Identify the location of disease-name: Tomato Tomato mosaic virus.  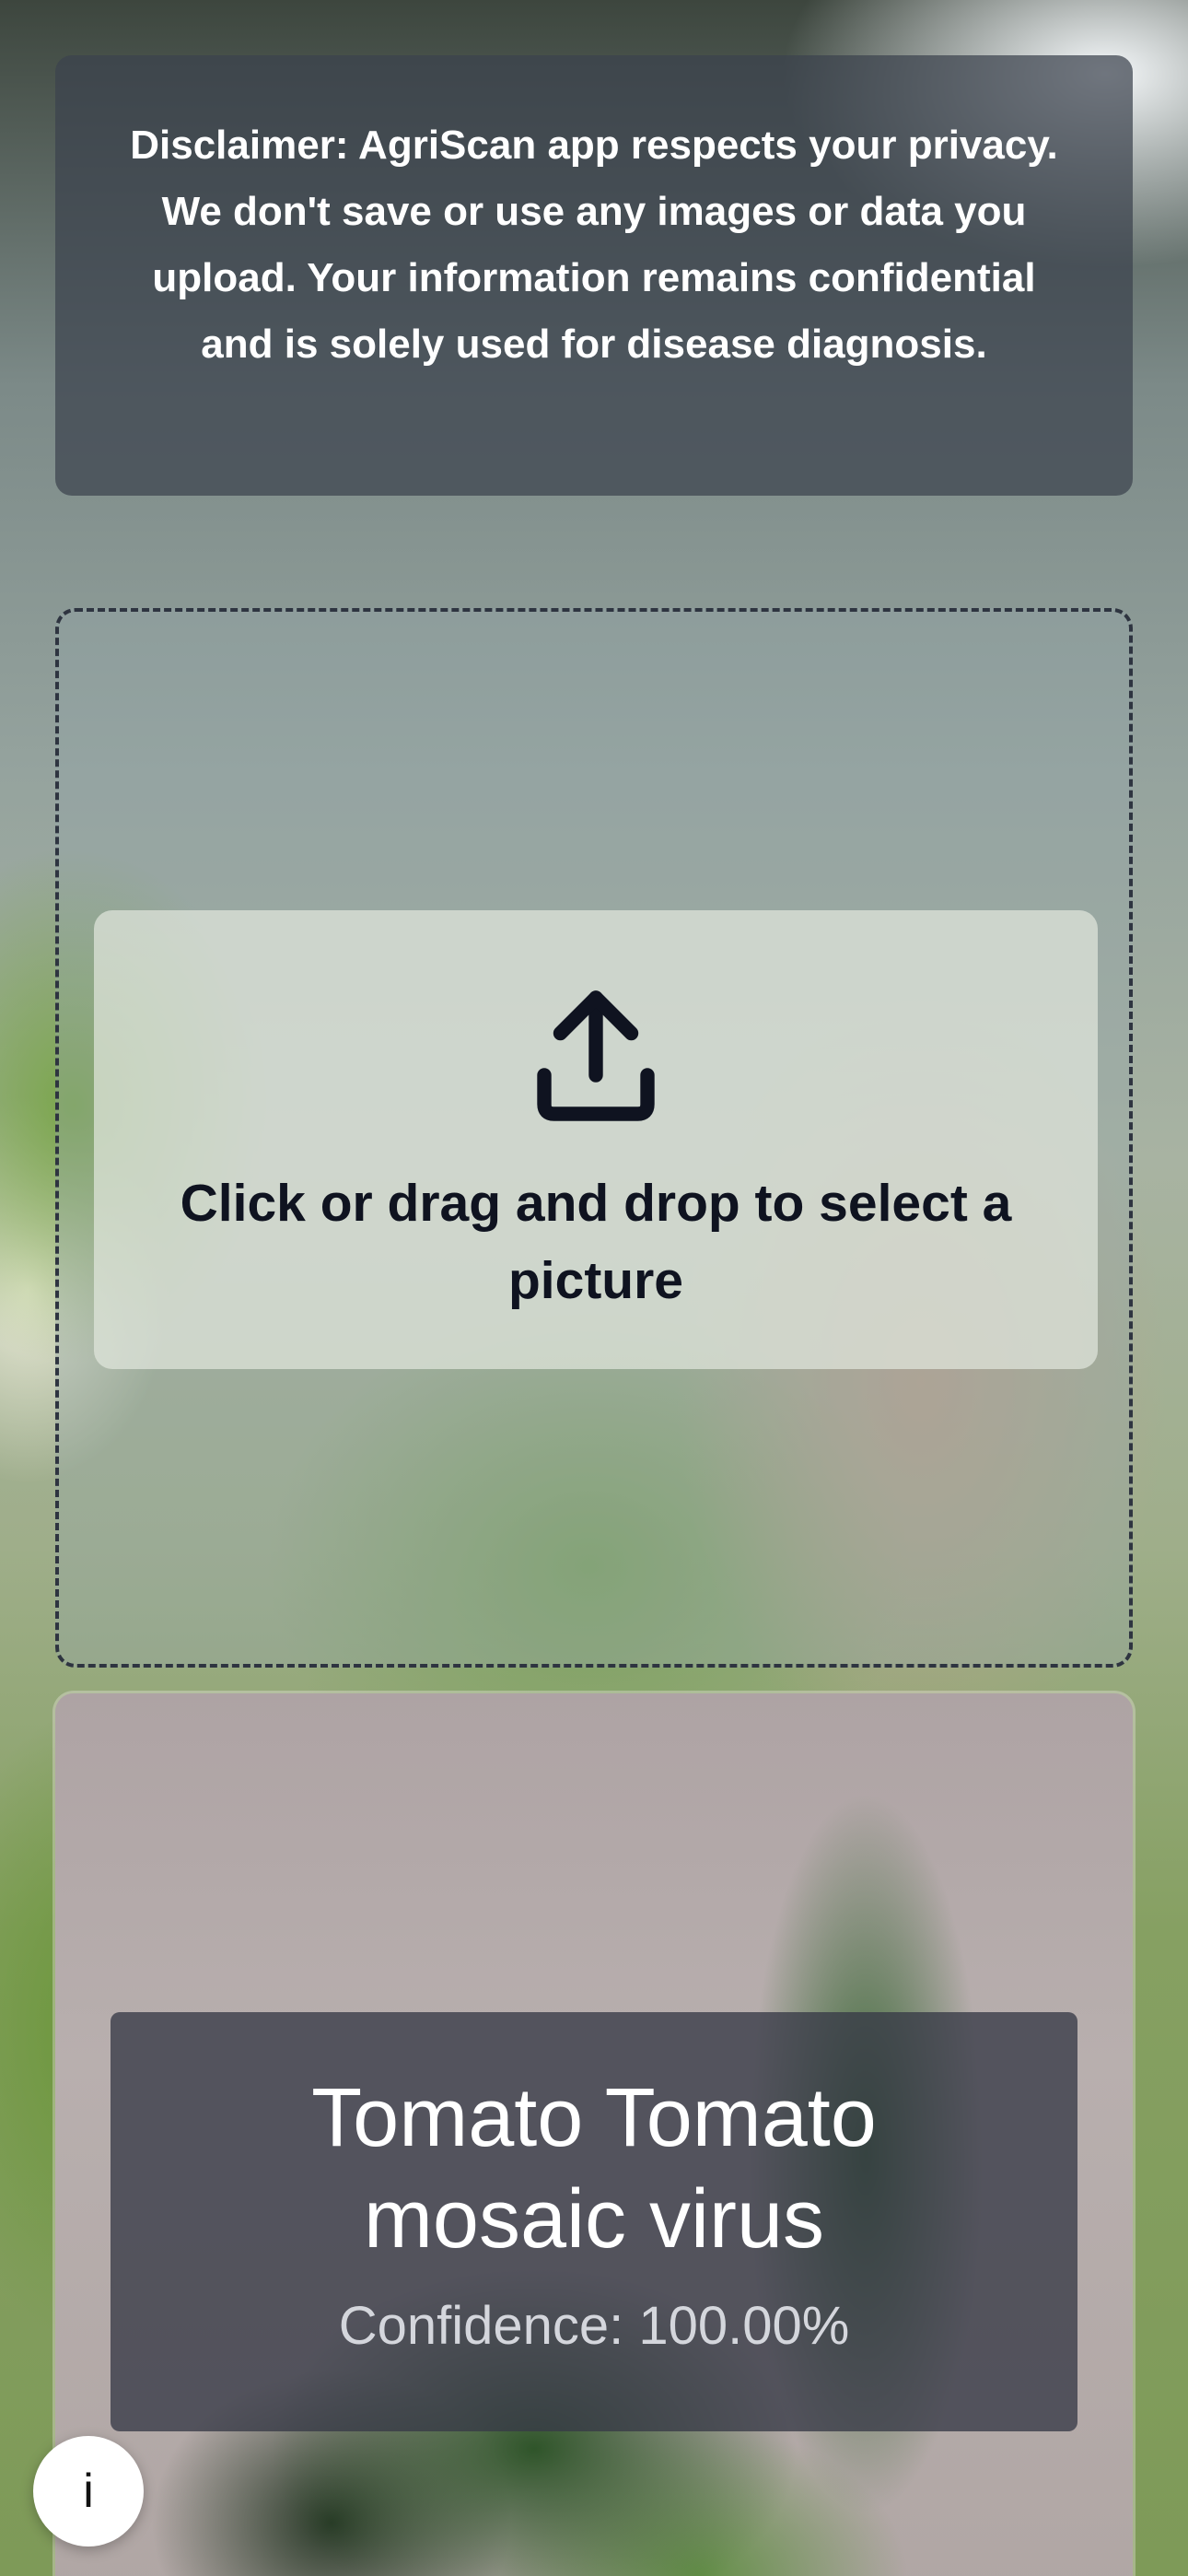
(594, 2169).